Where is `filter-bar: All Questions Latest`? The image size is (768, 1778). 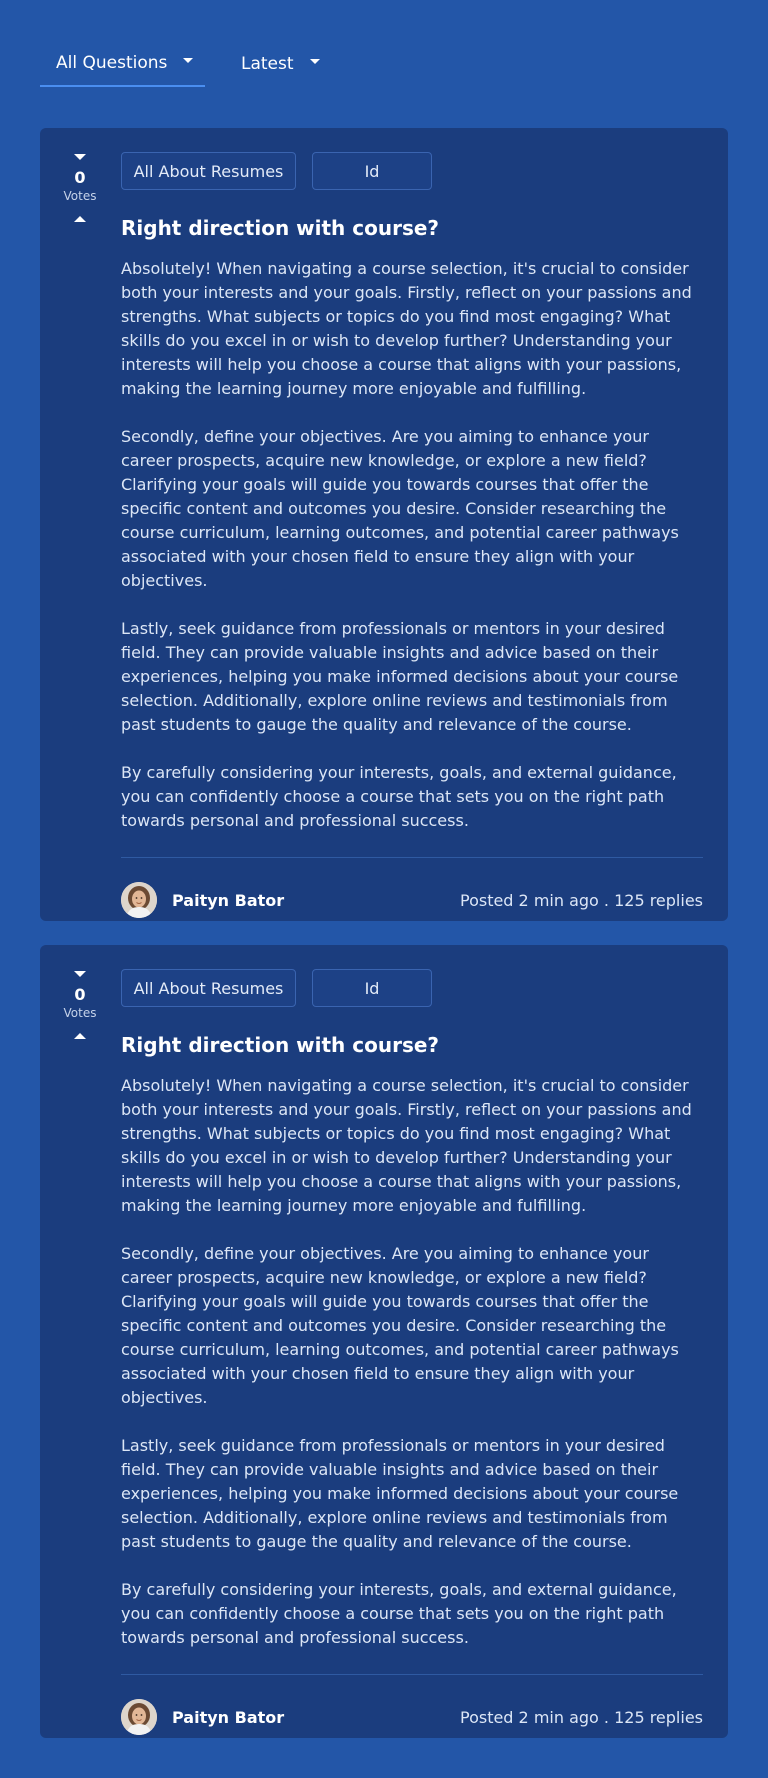 filter-bar: All Questions Latest is located at coordinates (180, 63).